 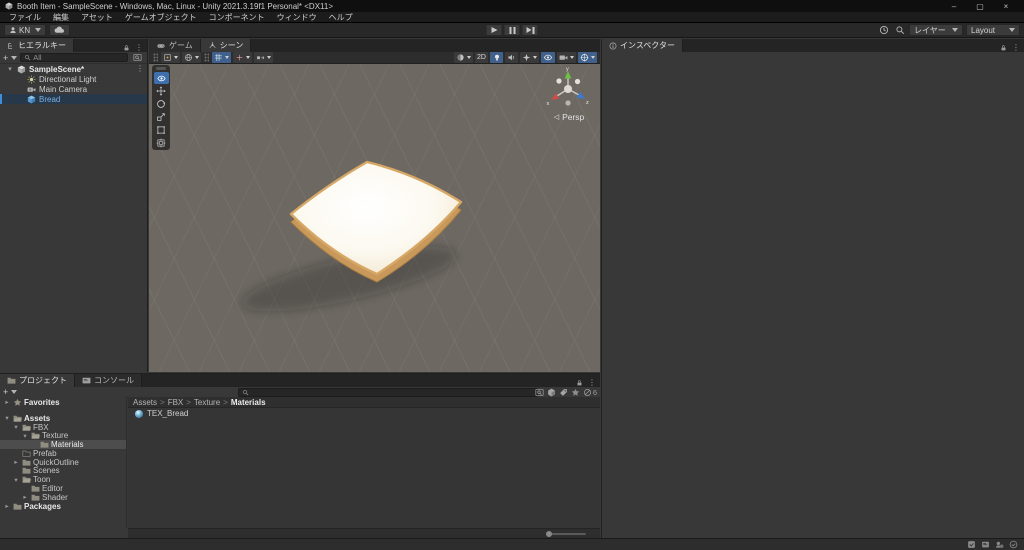 I want to click on scene-visibility-button, so click(x=548, y=57).